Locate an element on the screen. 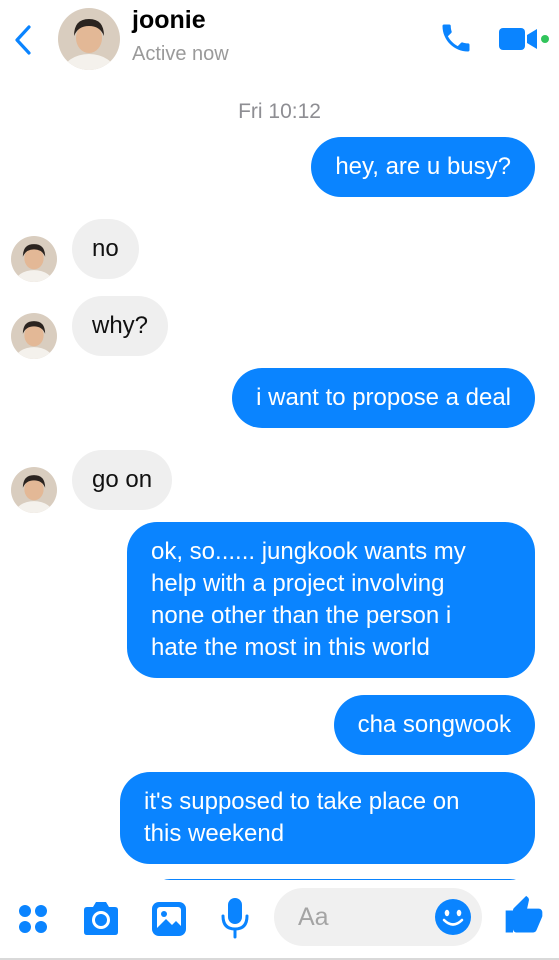 The width and height of the screenshot is (559, 960). contact-name: joonie is located at coordinates (169, 20).